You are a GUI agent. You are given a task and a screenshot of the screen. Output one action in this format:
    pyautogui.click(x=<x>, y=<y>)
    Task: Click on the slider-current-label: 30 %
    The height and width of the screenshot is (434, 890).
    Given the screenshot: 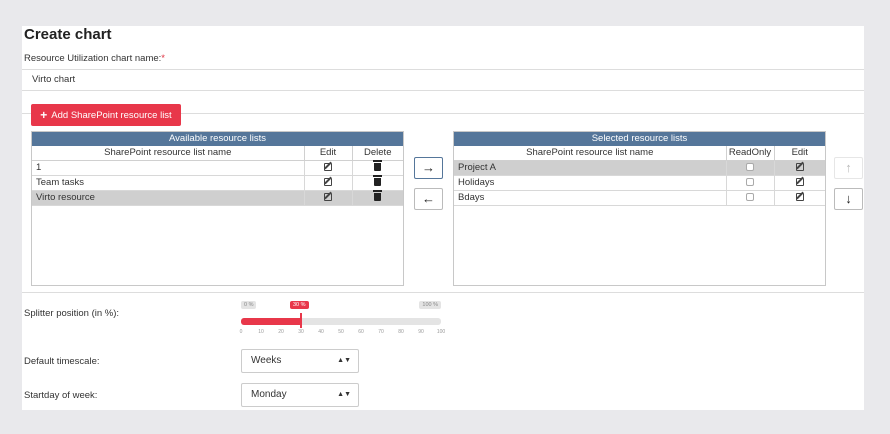 What is the action you would take?
    pyautogui.click(x=299, y=305)
    